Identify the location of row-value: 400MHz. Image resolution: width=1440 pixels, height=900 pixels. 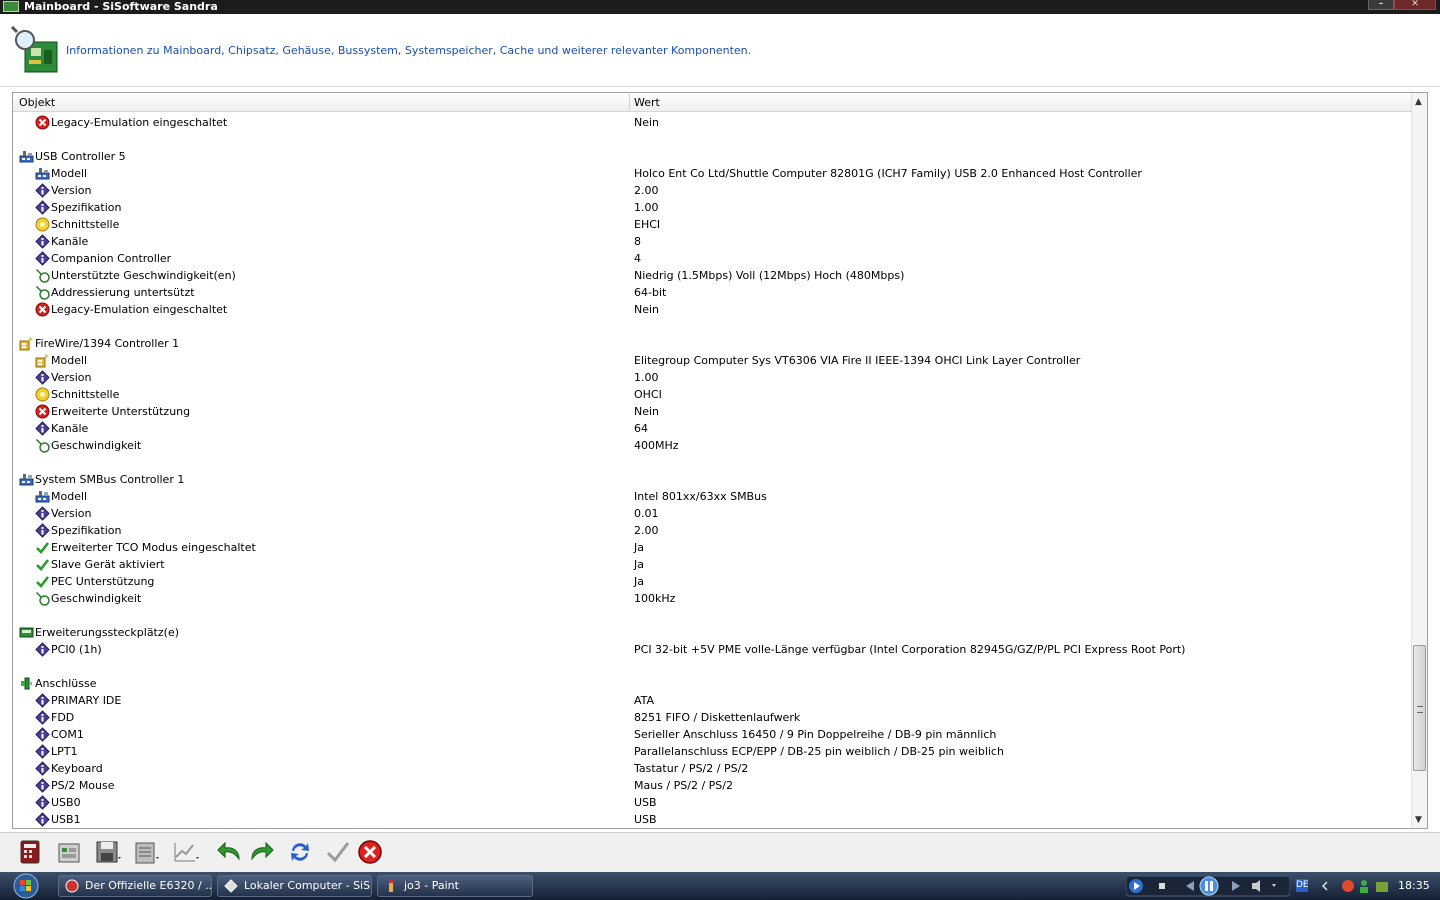
(656, 445).